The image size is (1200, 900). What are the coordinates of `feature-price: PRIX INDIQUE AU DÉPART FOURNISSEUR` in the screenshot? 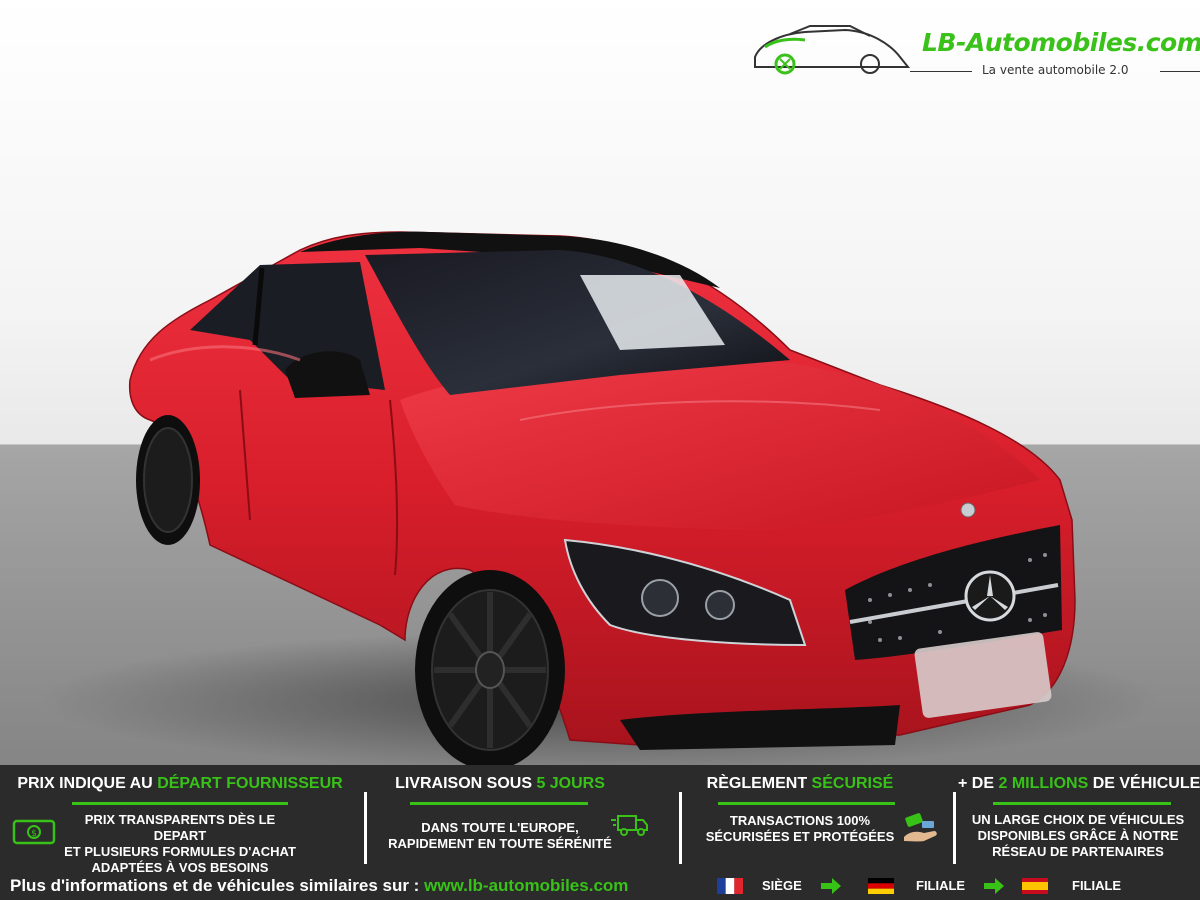 It's located at (180, 784).